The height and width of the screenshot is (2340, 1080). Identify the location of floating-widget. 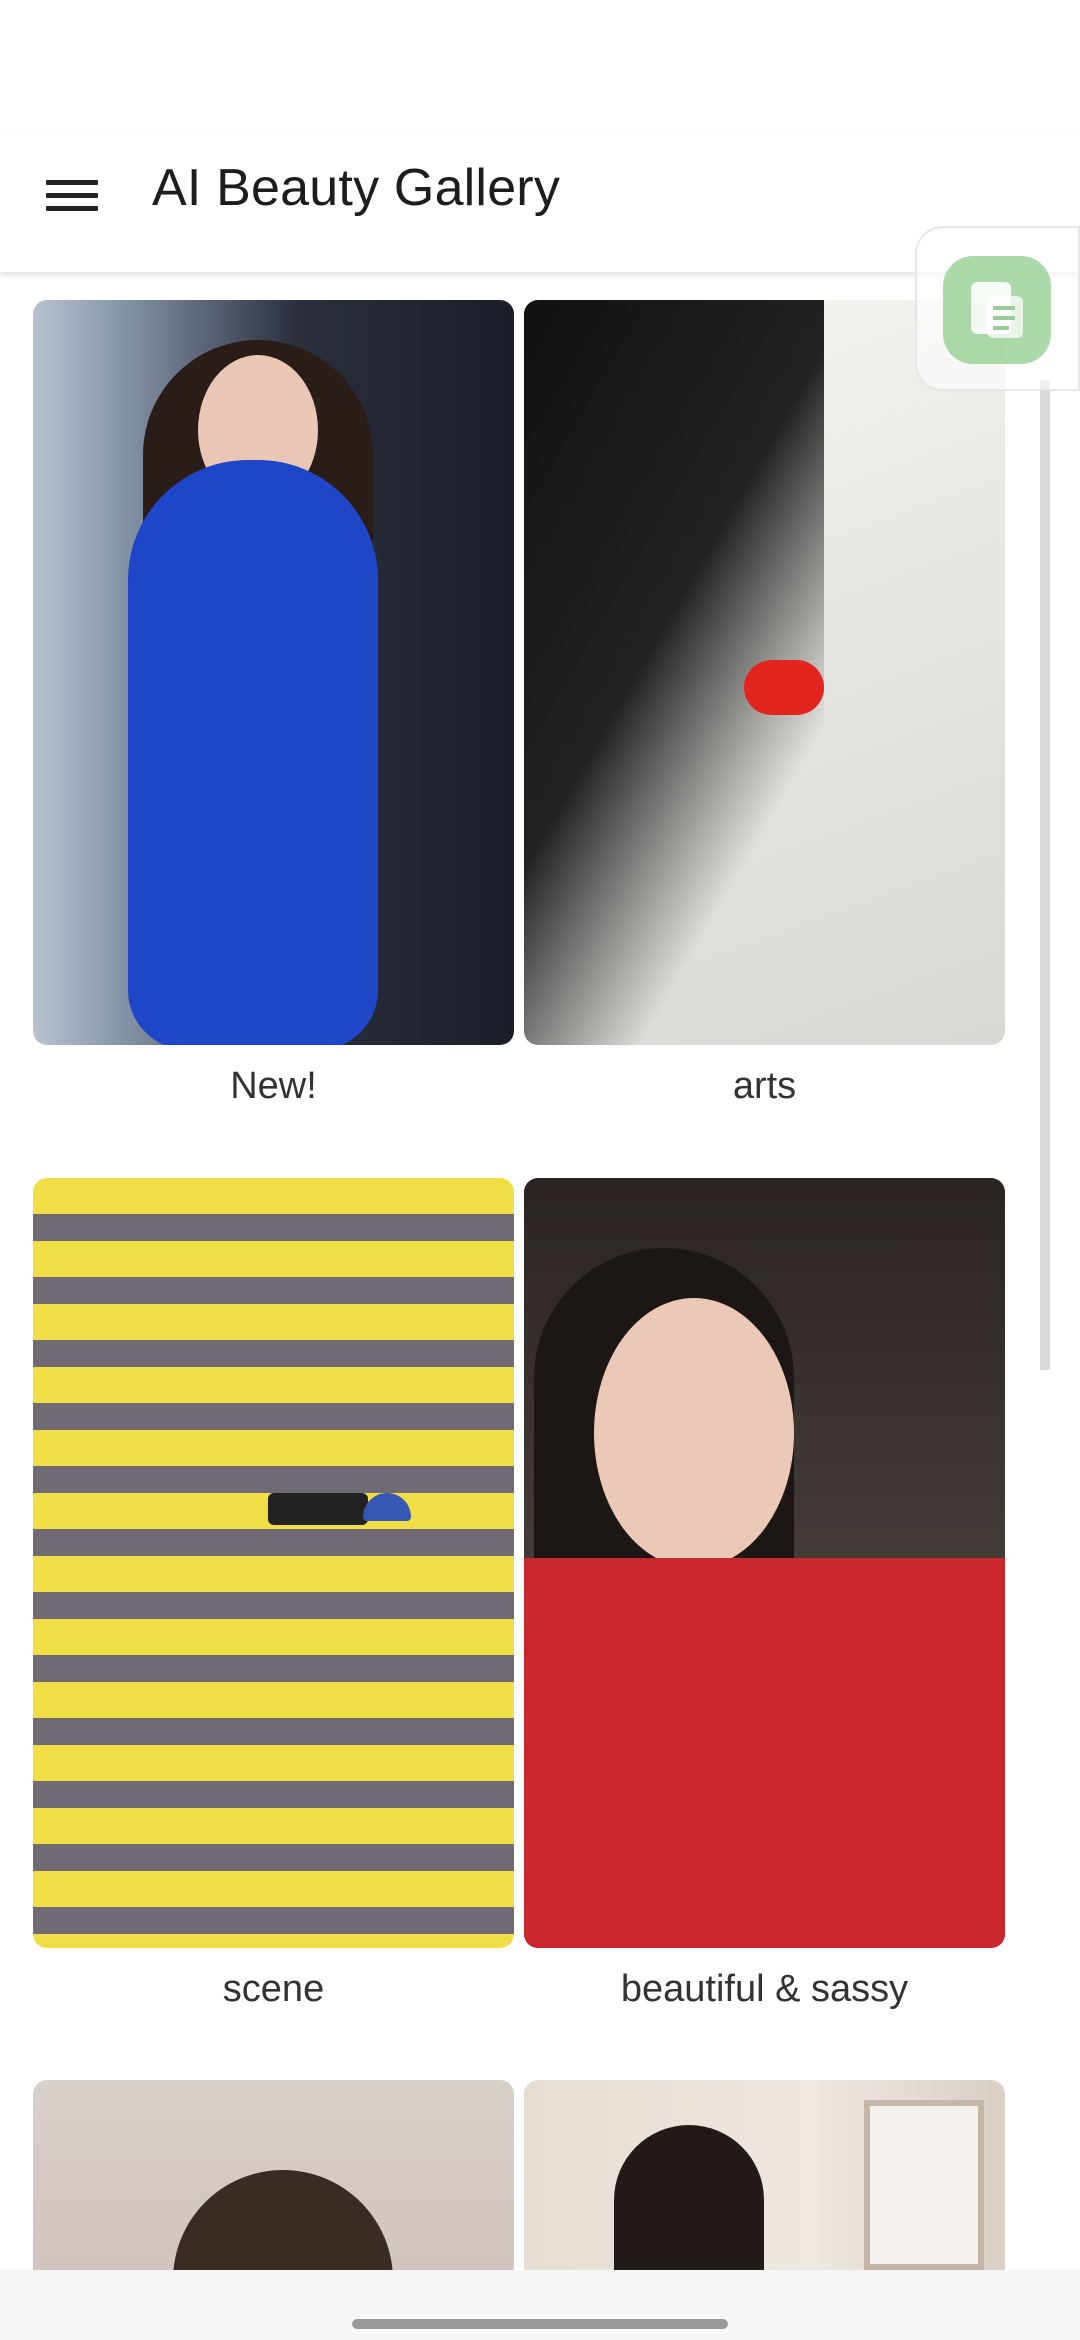
(997, 308).